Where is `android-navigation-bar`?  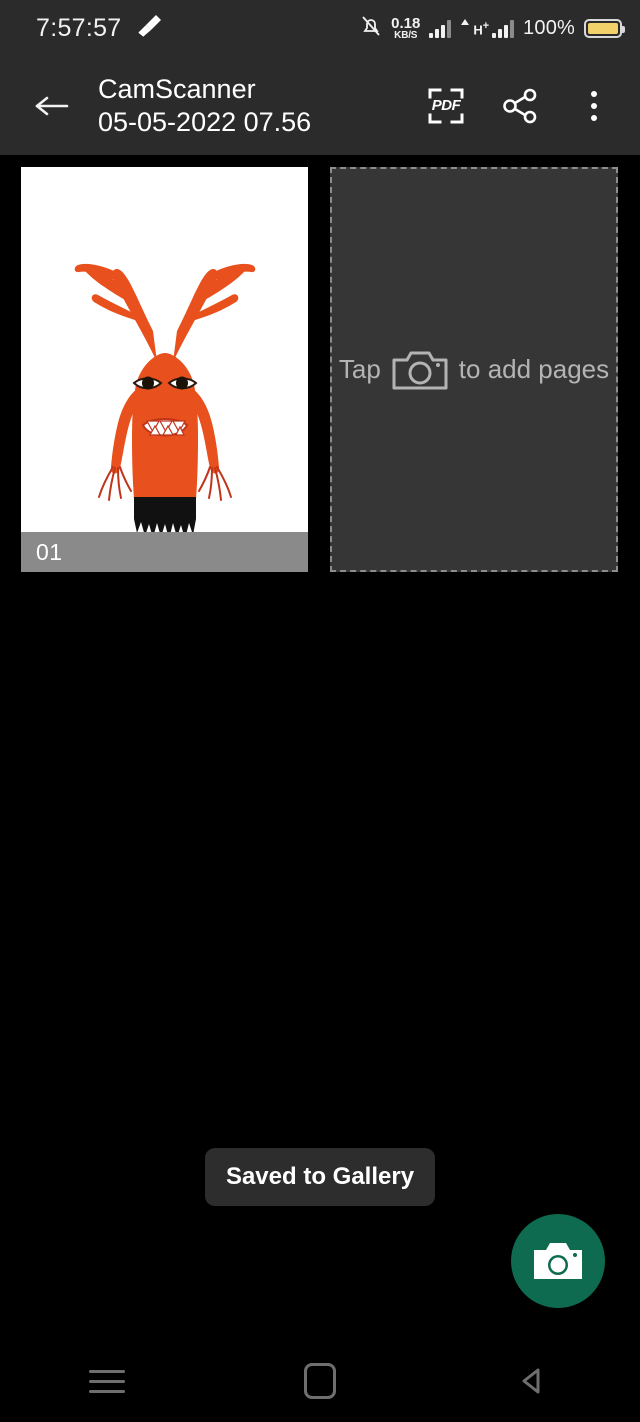 android-navigation-bar is located at coordinates (320, 1381).